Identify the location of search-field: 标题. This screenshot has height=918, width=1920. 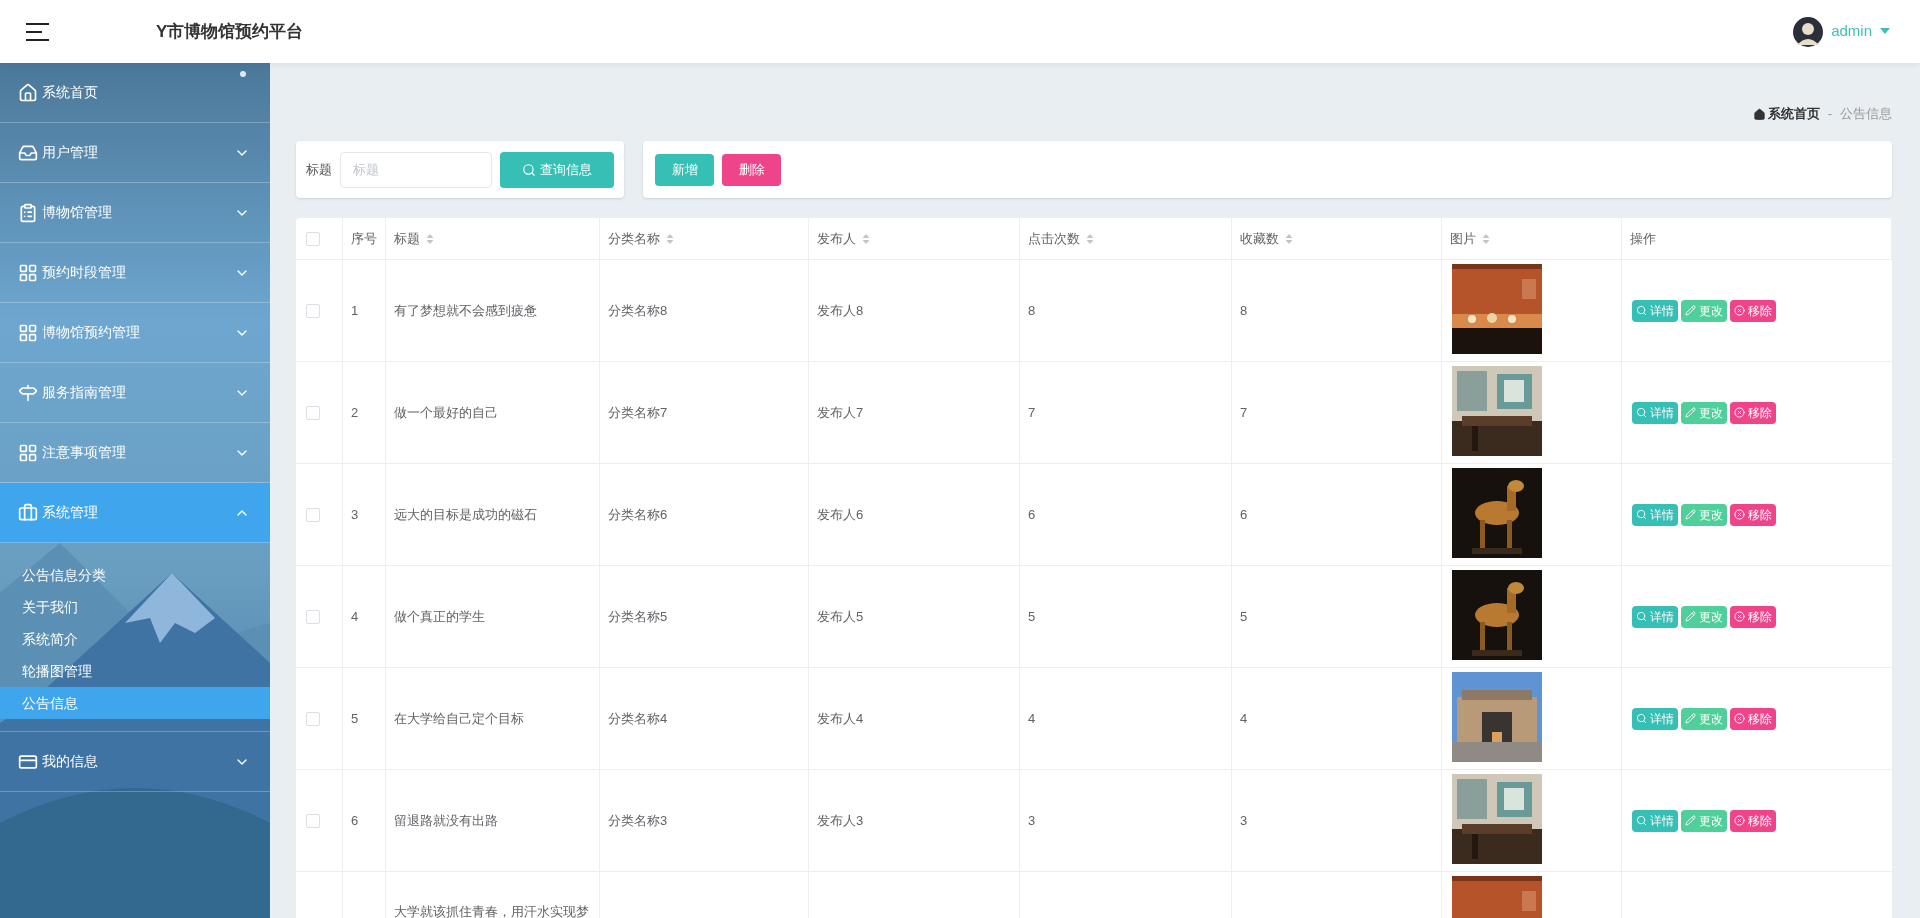
(416, 169).